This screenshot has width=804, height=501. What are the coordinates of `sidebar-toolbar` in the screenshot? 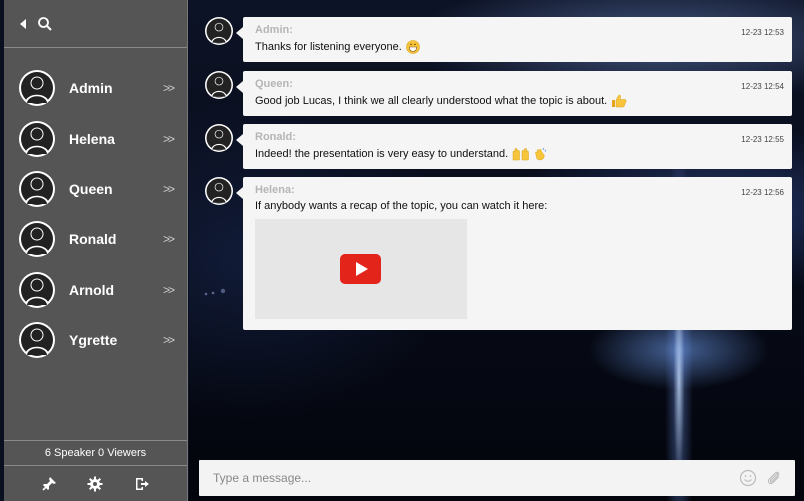 It's located at (95, 484).